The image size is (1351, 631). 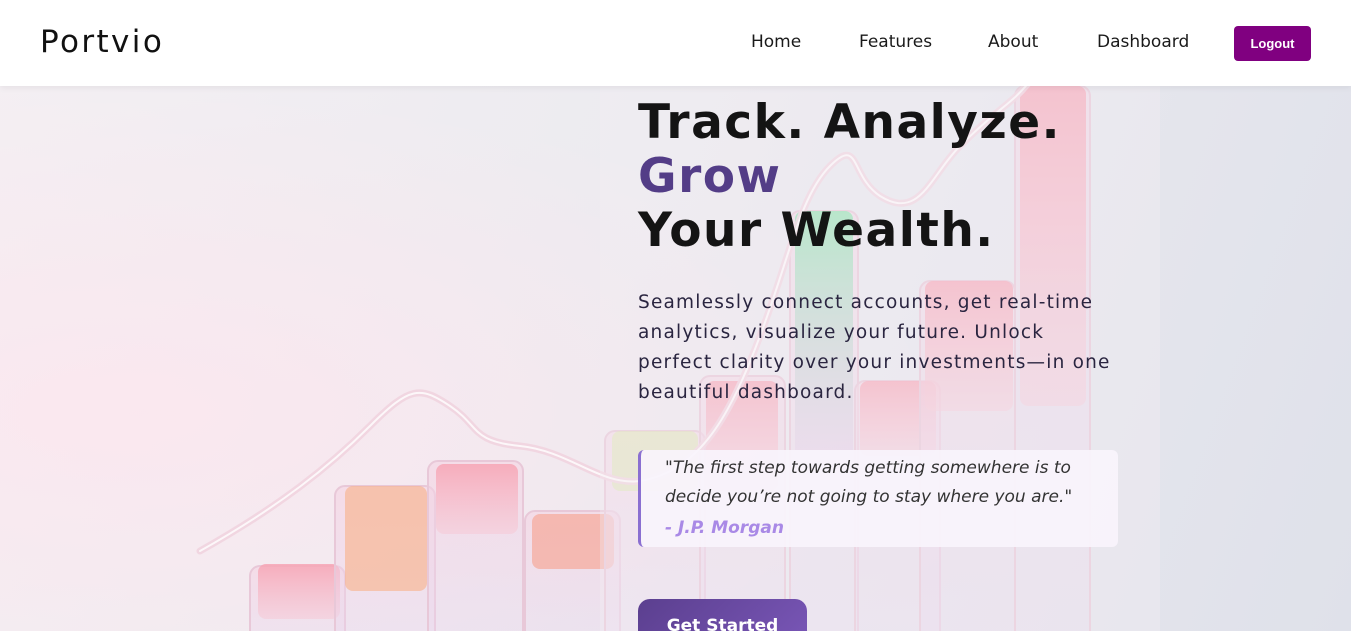 I want to click on nav-features: Features, so click(x=895, y=42).